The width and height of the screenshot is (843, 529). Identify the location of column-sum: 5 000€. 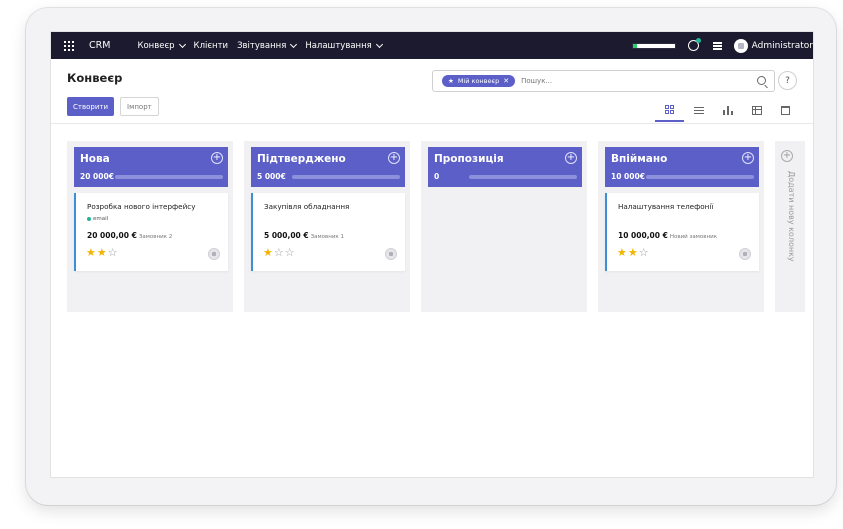
(271, 176).